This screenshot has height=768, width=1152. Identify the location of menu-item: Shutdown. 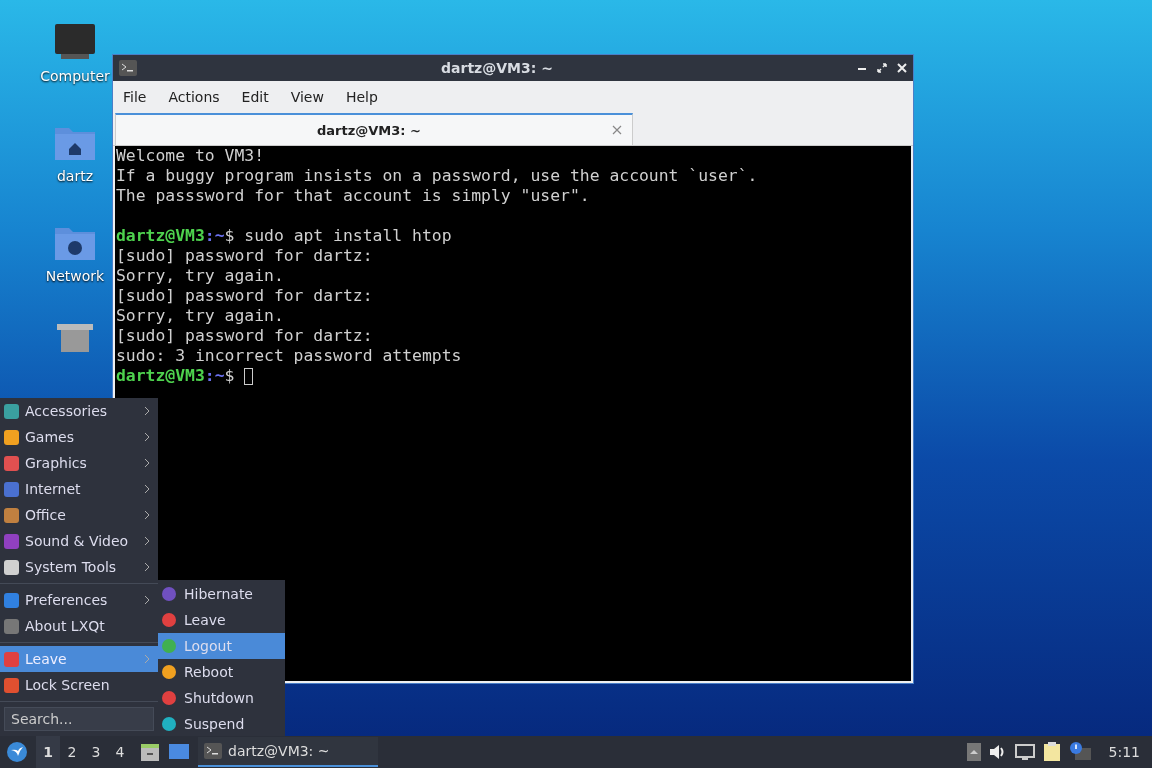
(221, 698).